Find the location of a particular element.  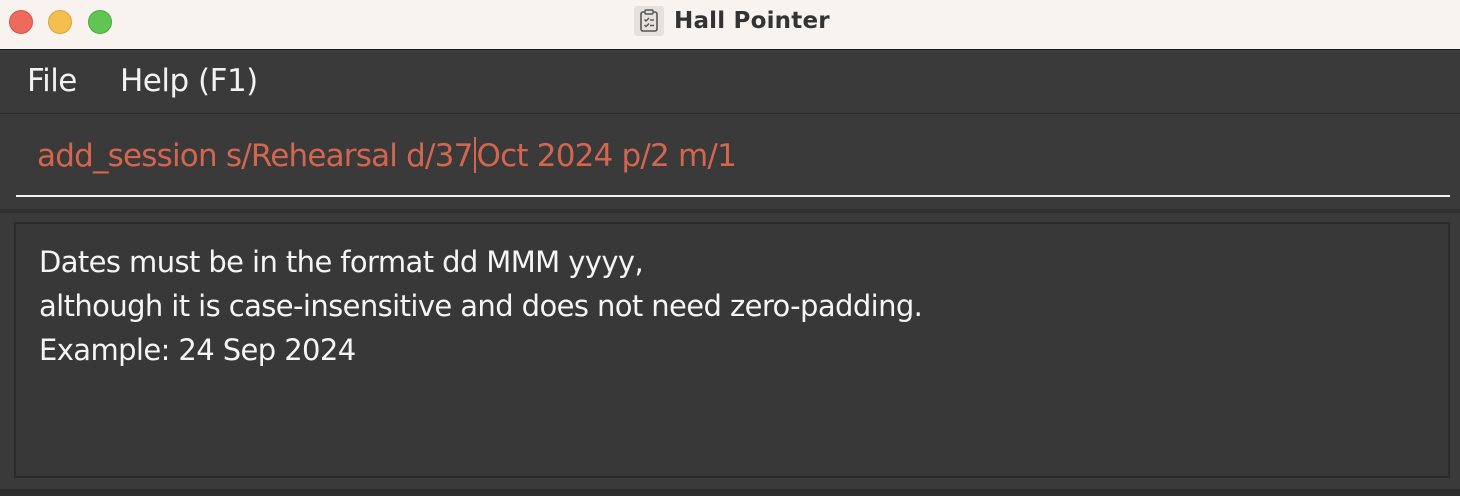

minimize-window-button is located at coordinates (60, 22).